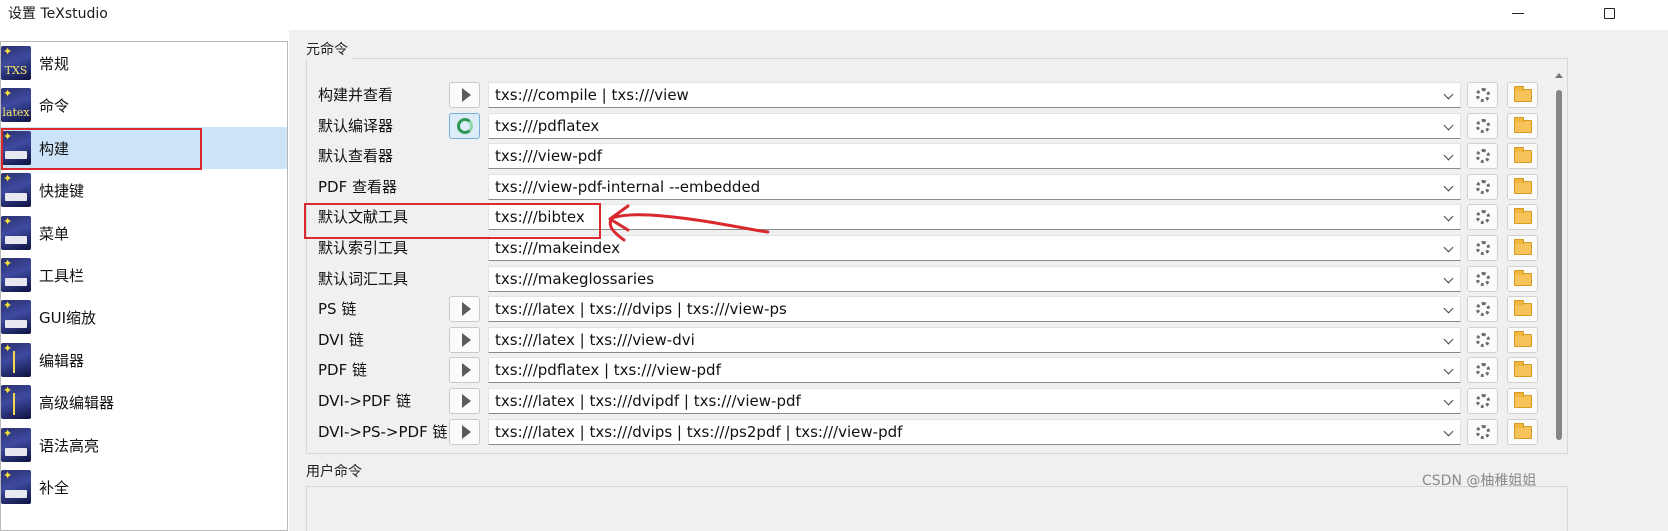 This screenshot has width=1668, height=531. Describe the element at coordinates (16, 487) in the screenshot. I see `completion-icon: ✦` at that location.